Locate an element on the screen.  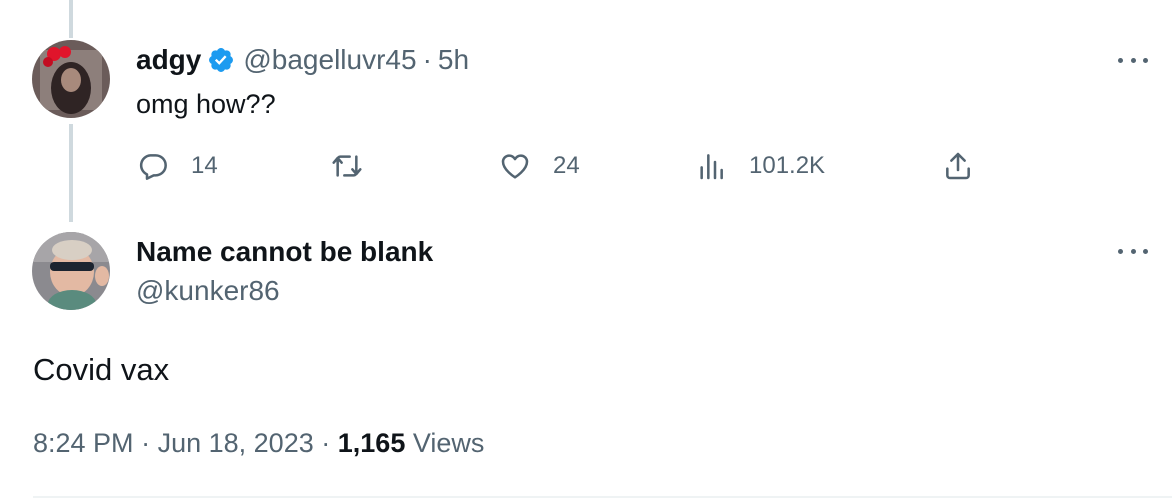
user-handle: @bagelluvr45 is located at coordinates (329, 60).